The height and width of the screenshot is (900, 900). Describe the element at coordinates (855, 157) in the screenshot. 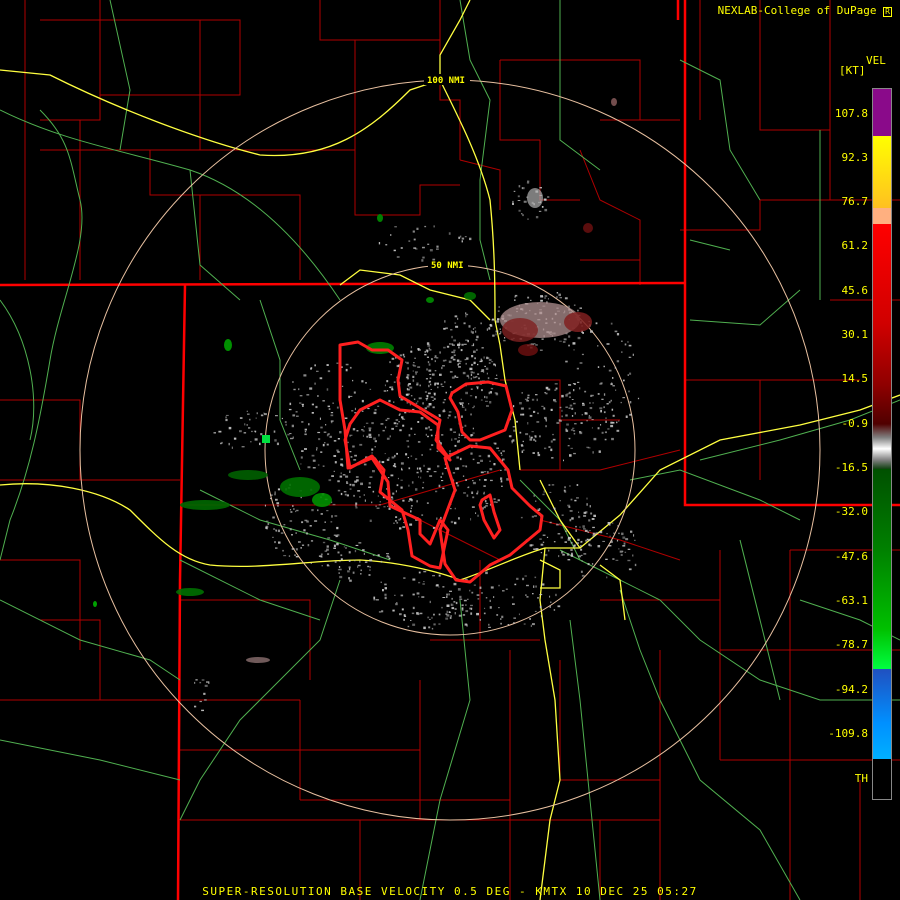

I see `legend-label: 92.3` at that location.